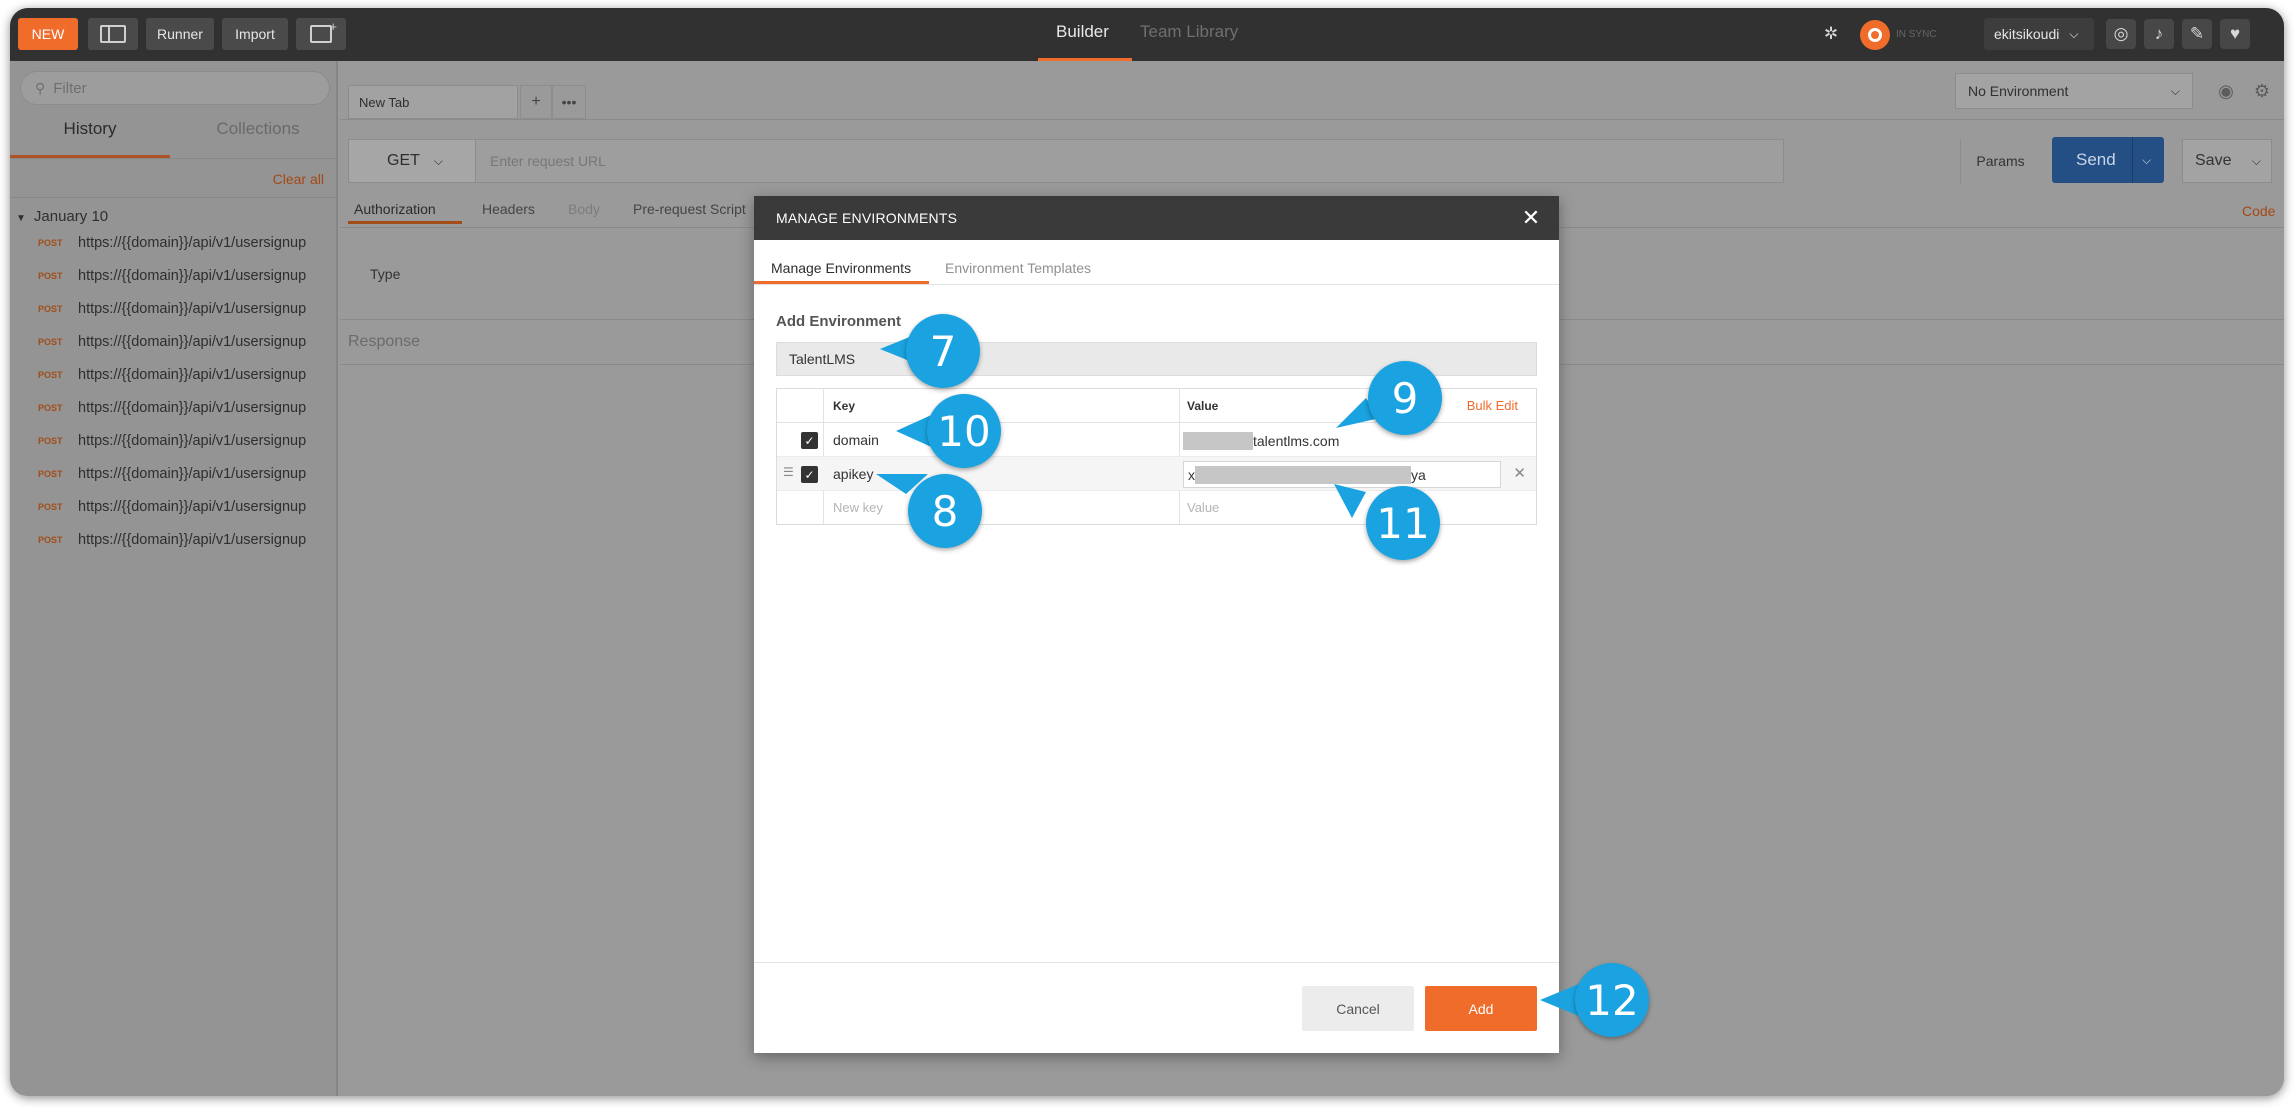  I want to click on send-button: Send ⌵, so click(2108, 160).